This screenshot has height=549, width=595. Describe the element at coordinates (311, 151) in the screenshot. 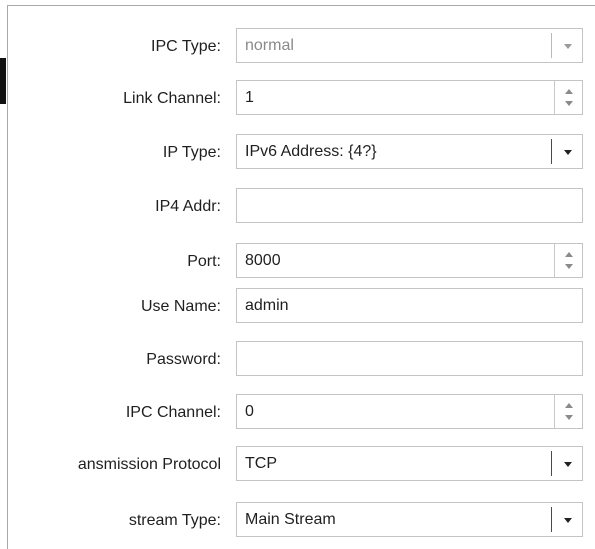

I see `ip-type-value: IPv6 Address: {4?}` at that location.